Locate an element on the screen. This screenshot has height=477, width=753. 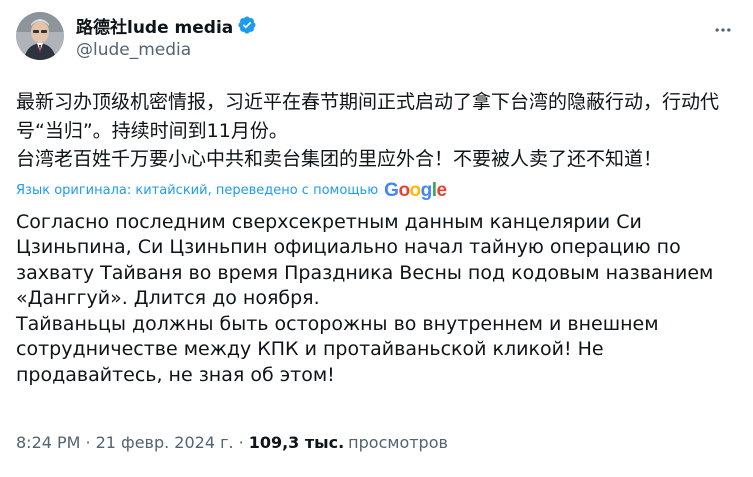
avatar is located at coordinates (40, 36).